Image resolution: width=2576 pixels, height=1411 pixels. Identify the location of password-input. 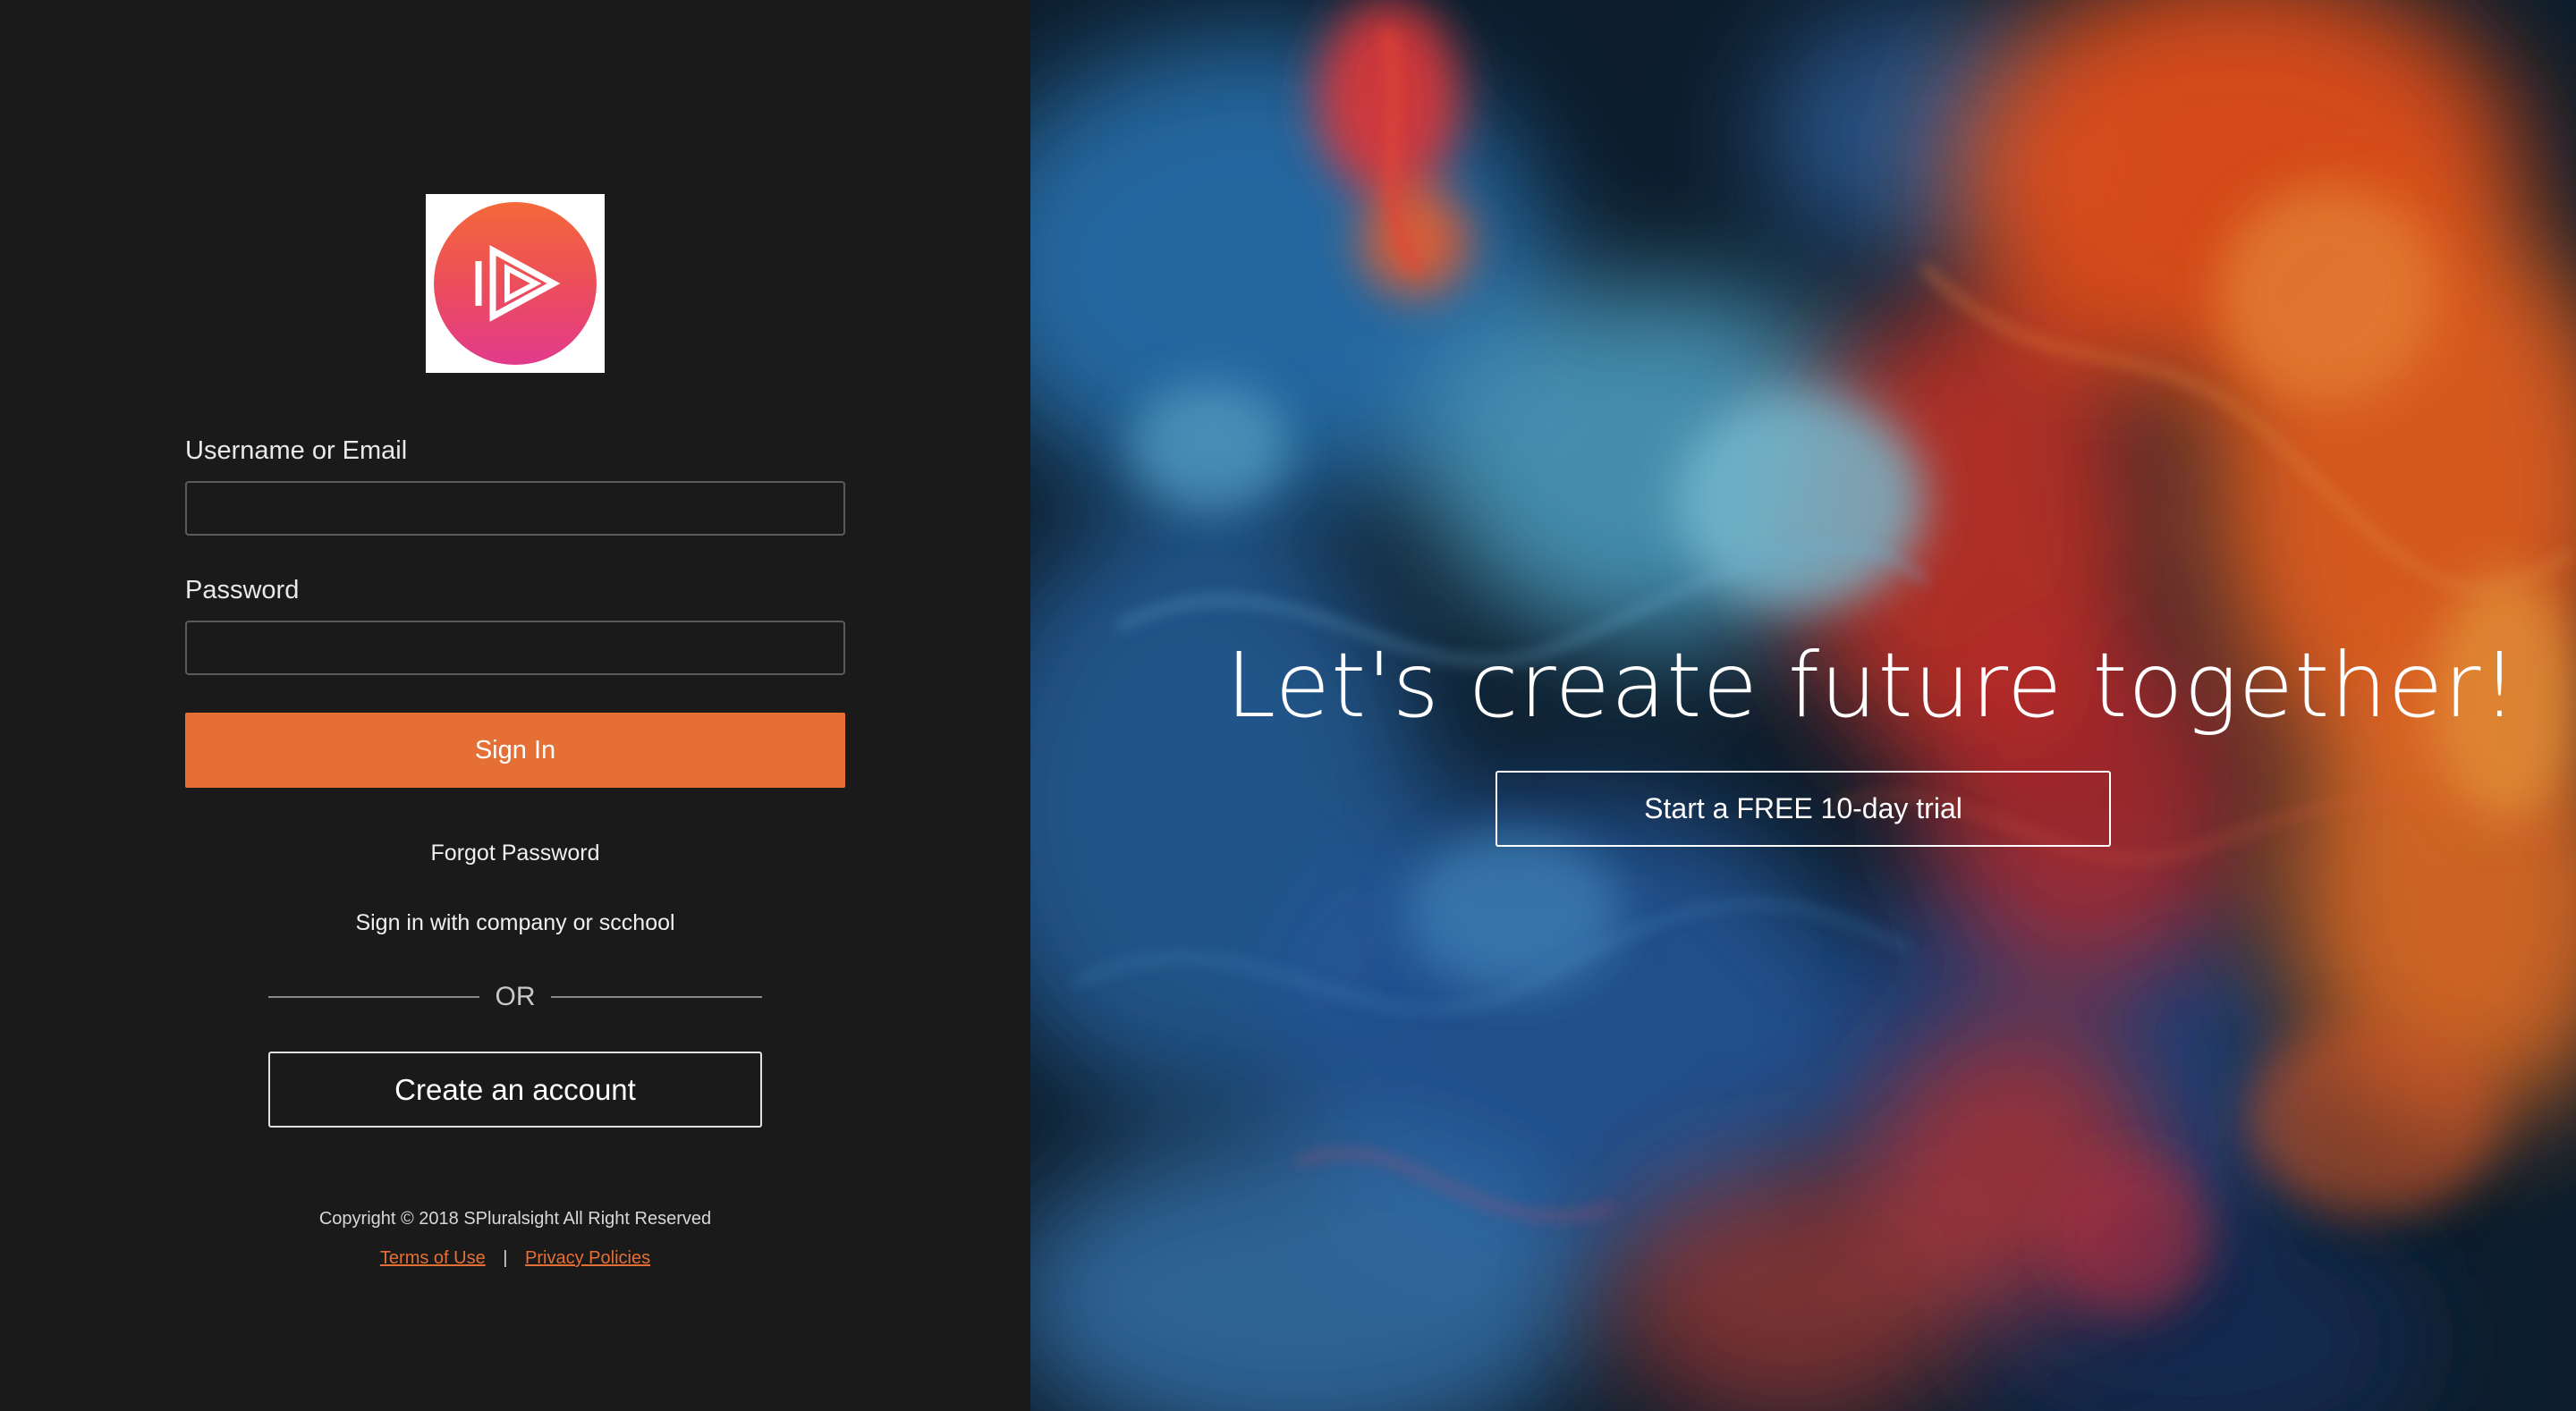
(515, 648).